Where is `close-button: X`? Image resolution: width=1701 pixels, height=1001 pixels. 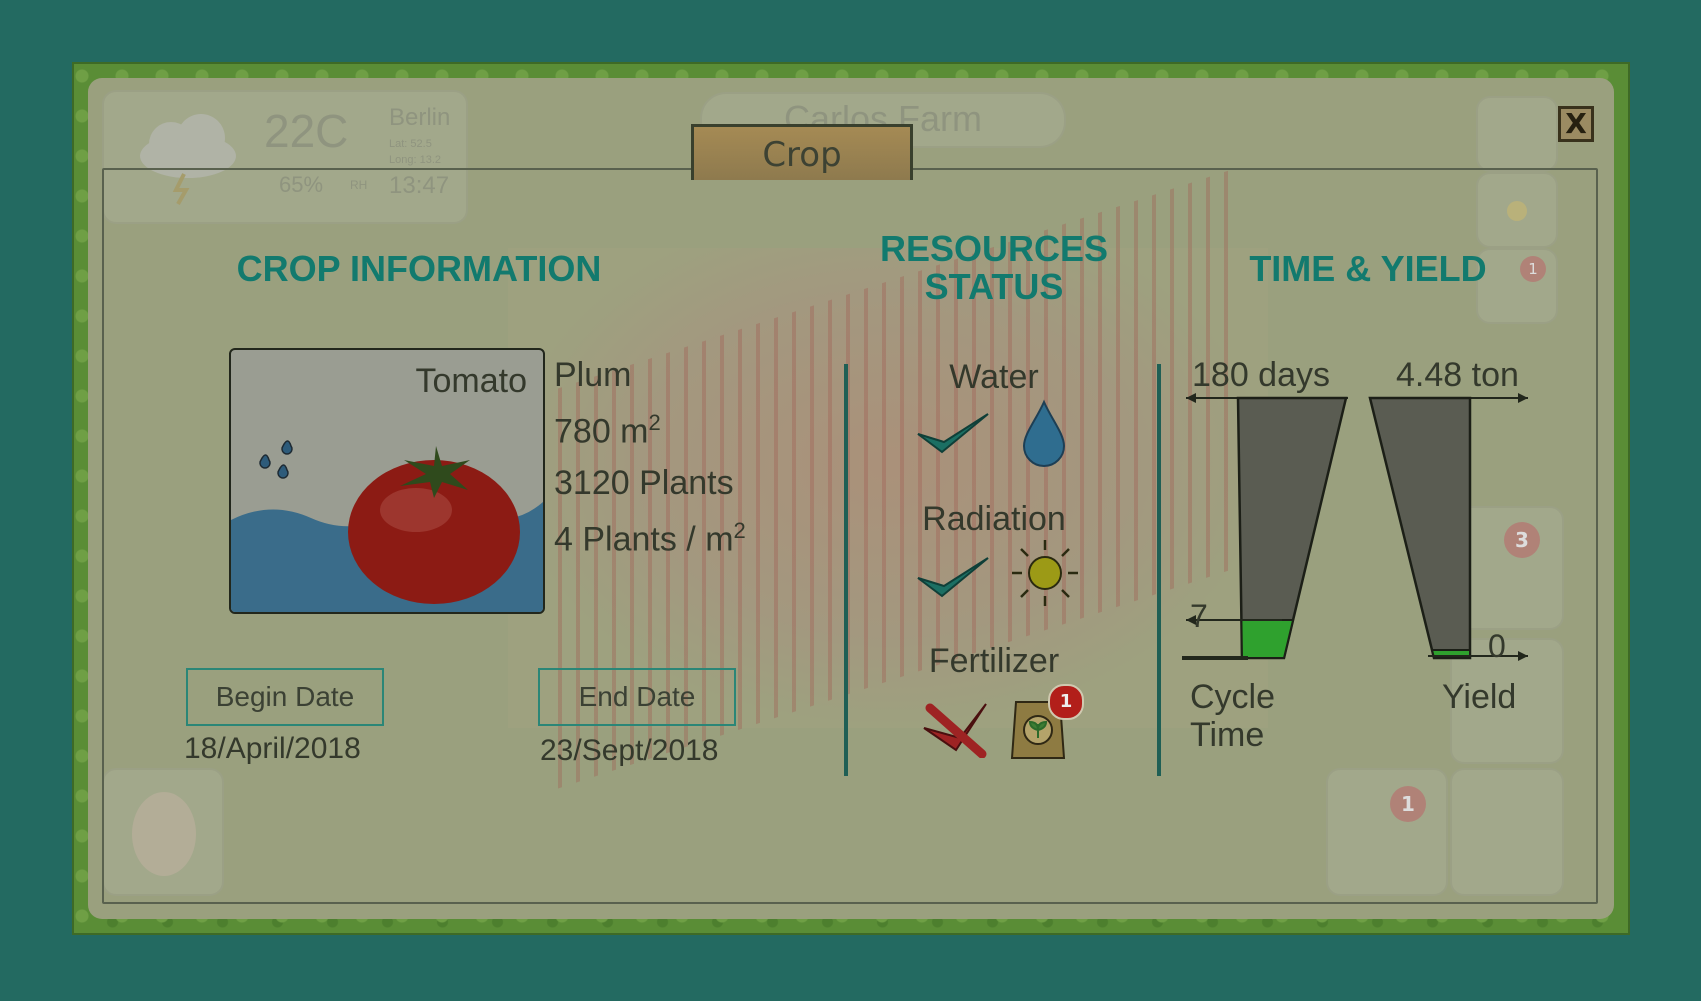
close-button: X is located at coordinates (1576, 124).